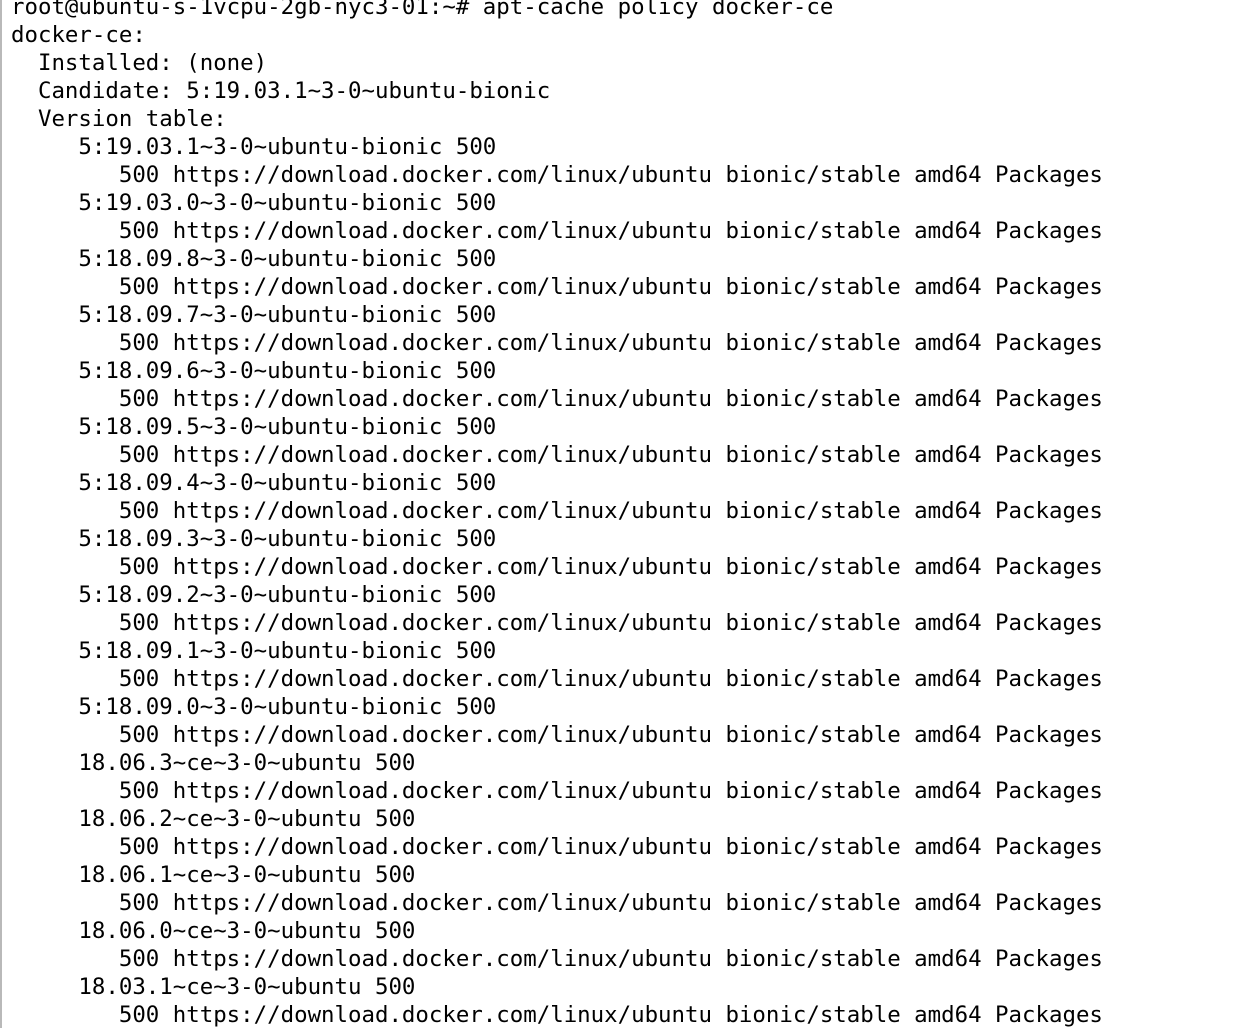 The image size is (1247, 1028). What do you see at coordinates (281, 91) in the screenshot?
I see `candidate-line: Candidate: 5:19.03.1~3-0~ubuntu-bionic` at bounding box center [281, 91].